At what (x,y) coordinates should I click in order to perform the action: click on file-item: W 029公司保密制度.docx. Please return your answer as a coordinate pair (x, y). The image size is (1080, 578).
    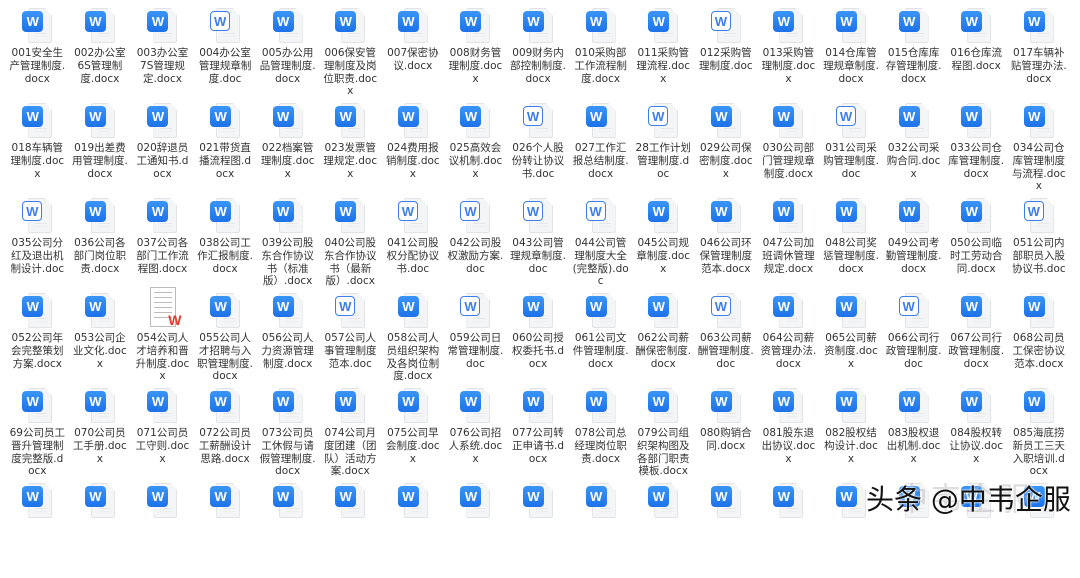
    Looking at the image, I should click on (726, 150).